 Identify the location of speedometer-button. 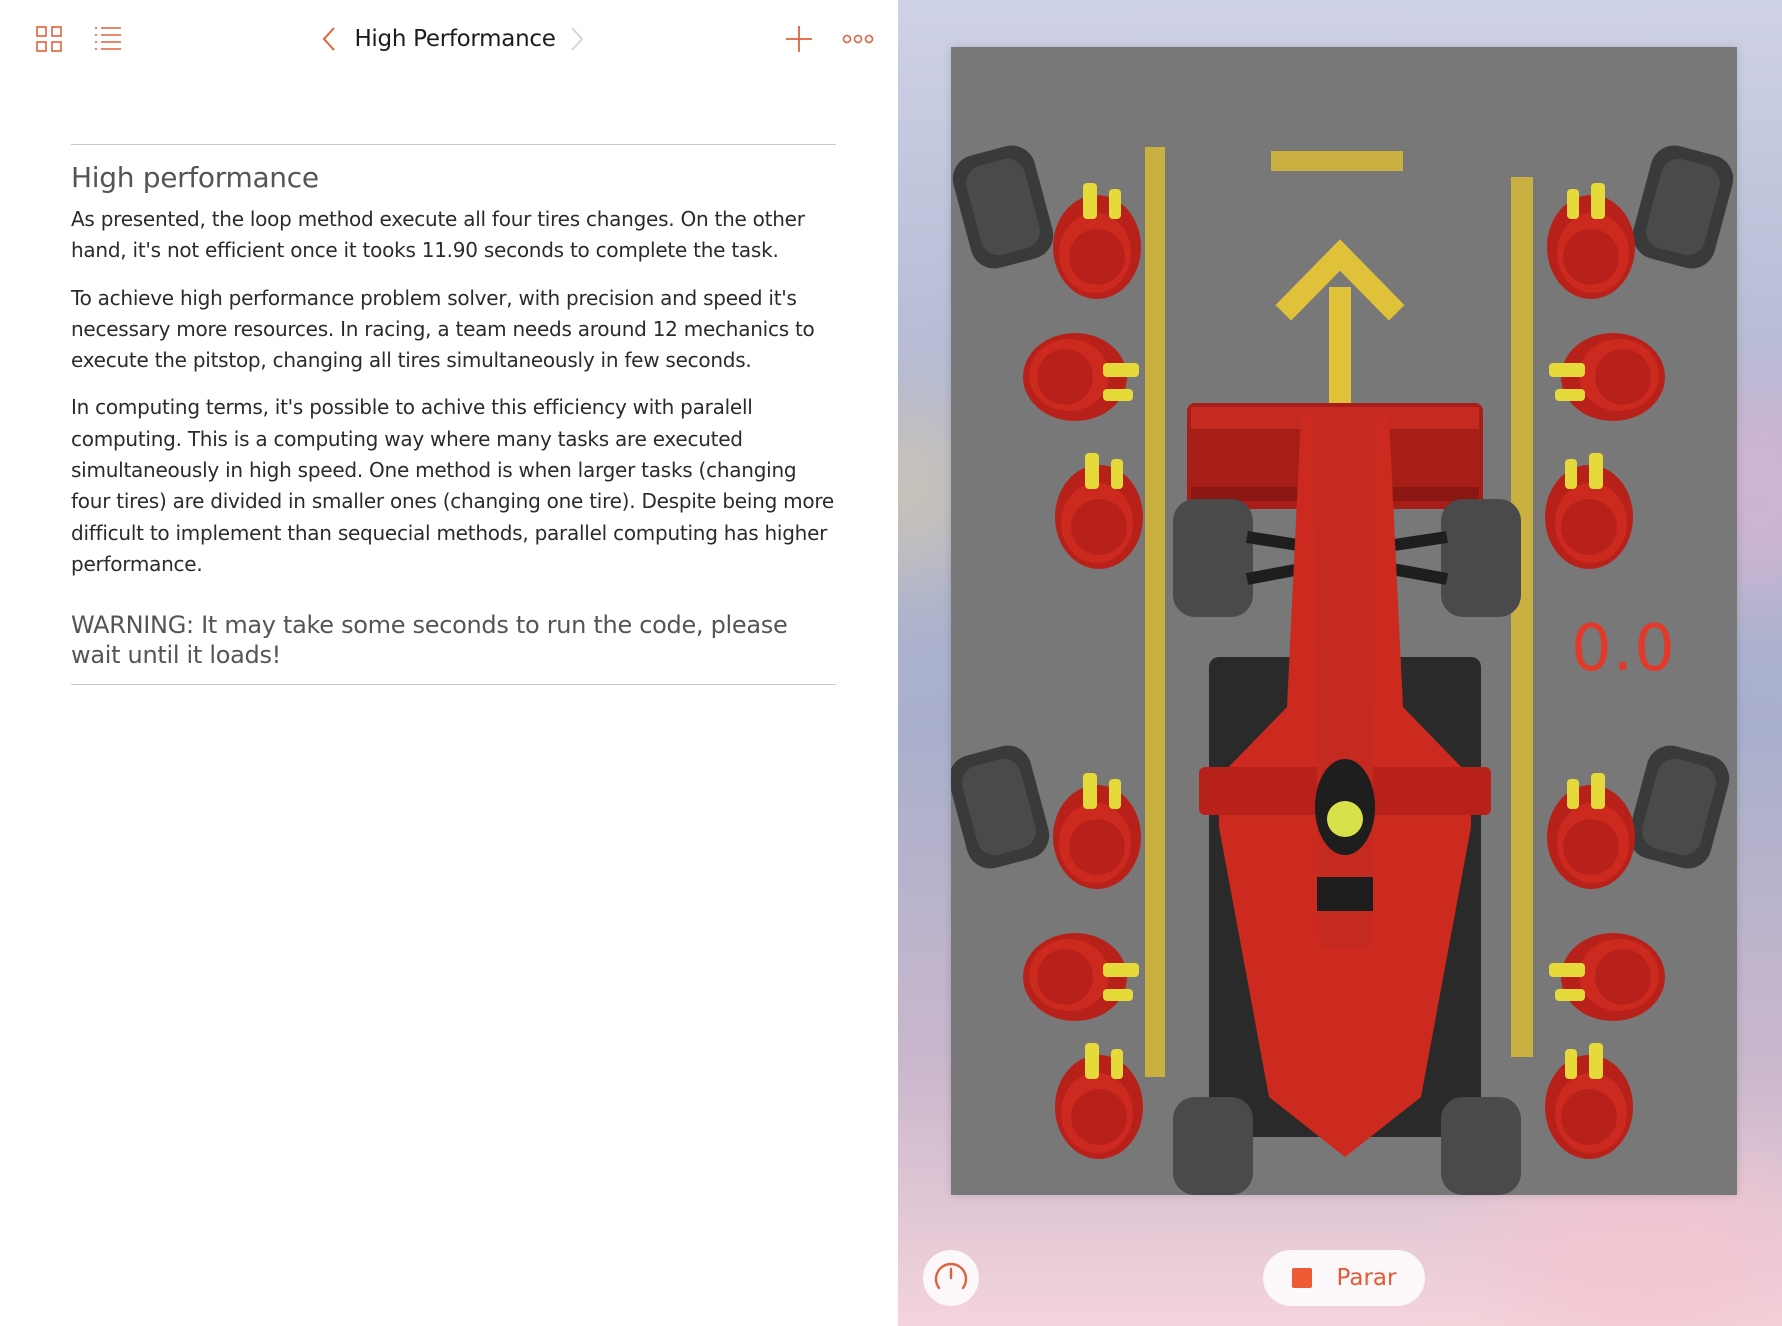
(951, 1278).